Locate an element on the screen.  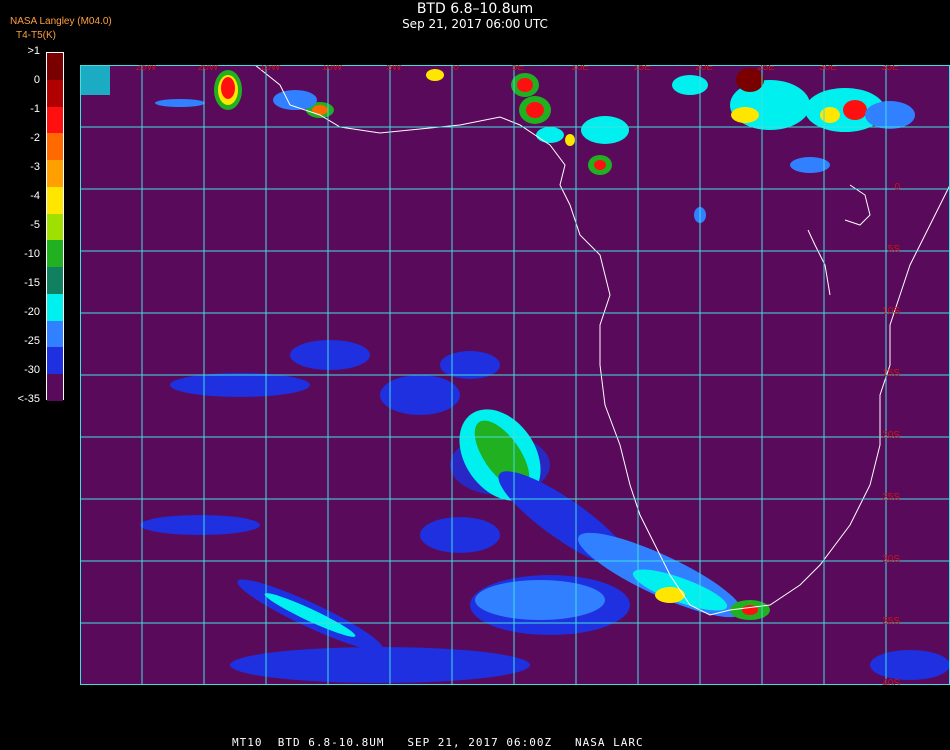
longitude-label: 5E is located at coordinates (518, 69).